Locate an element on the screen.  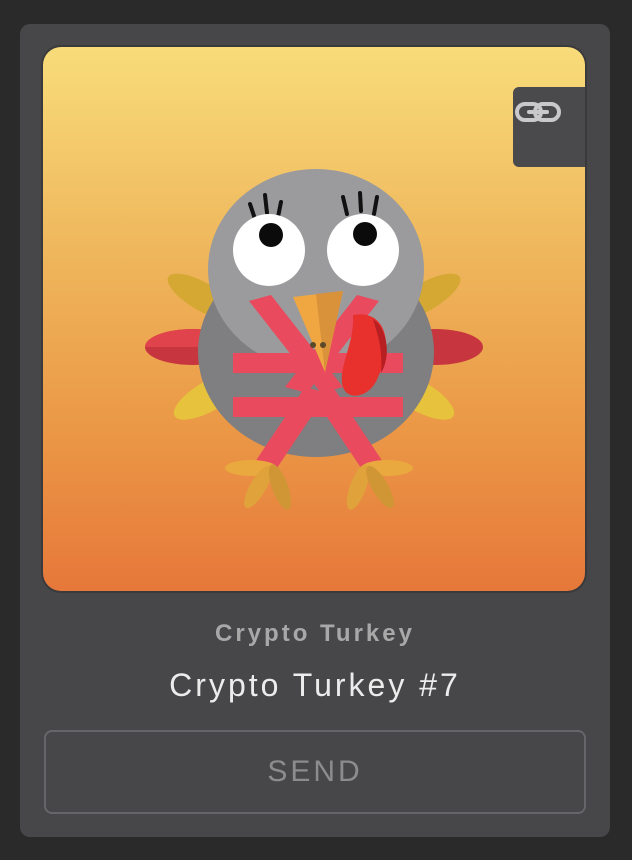
link-icon is located at coordinates (538, 112).